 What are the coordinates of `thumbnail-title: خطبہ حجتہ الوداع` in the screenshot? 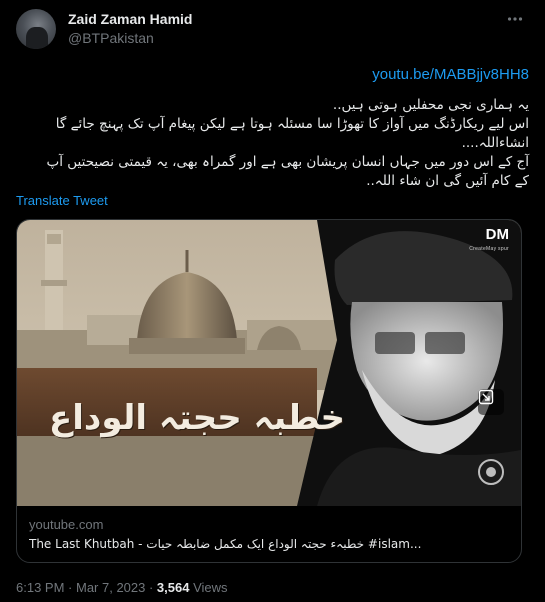 It's located at (197, 418).